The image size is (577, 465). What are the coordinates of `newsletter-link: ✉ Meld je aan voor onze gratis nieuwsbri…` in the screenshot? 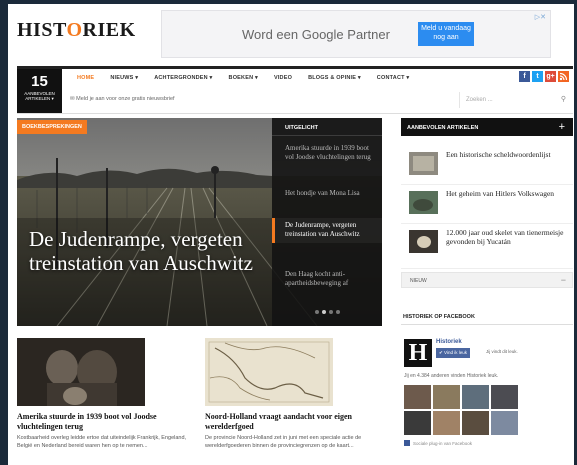 It's located at (122, 99).